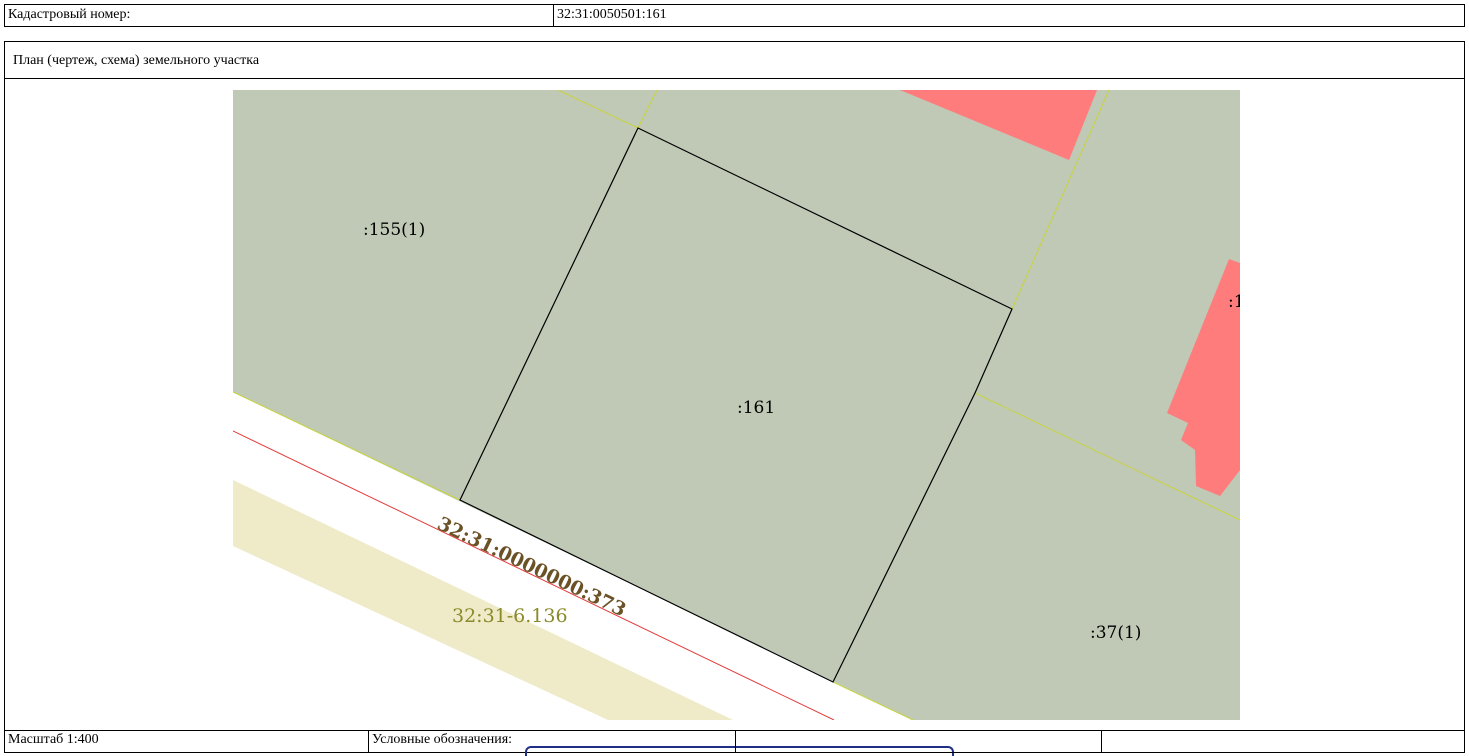 Image resolution: width=1469 pixels, height=756 pixels. Describe the element at coordinates (756, 408) in the screenshot. I see `parcel-161-label: :161` at that location.